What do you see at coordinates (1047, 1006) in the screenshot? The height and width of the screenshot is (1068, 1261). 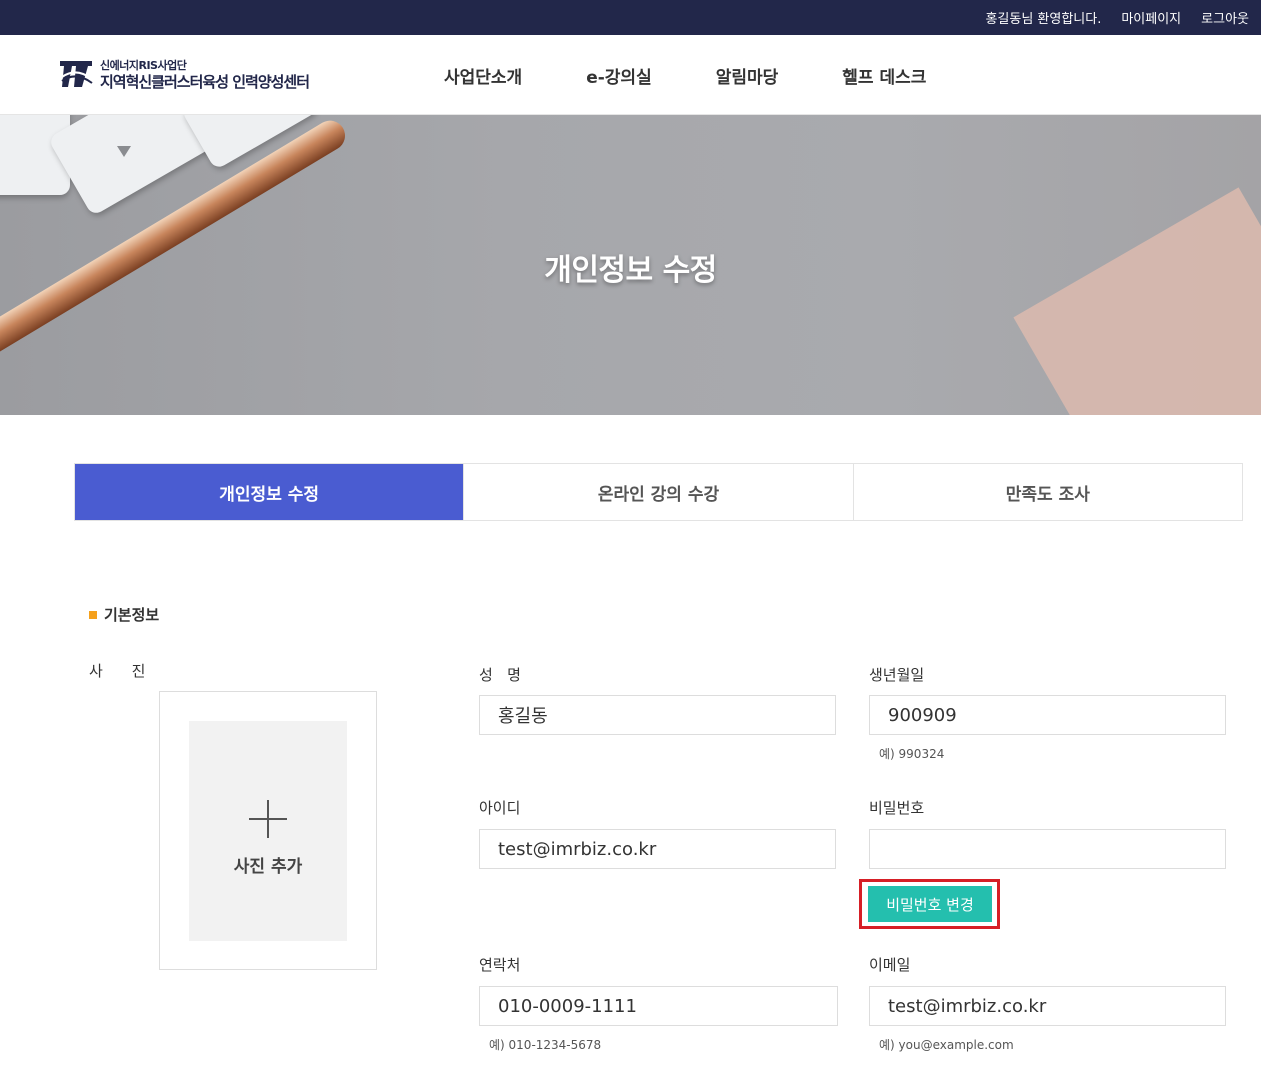 I see `email-field` at bounding box center [1047, 1006].